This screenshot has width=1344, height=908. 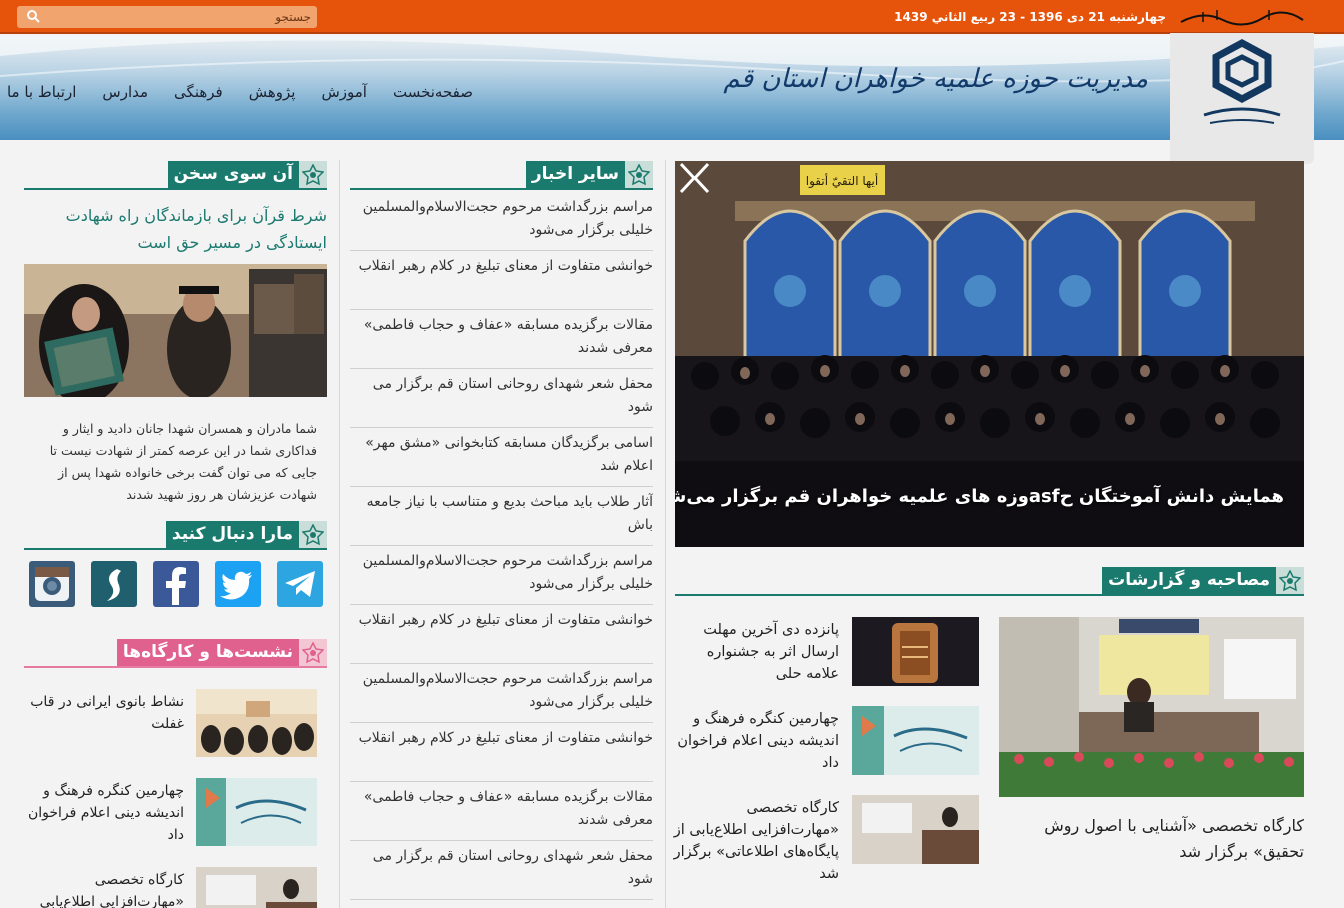 I want to click on logo-emblem, so click(x=1242, y=81).